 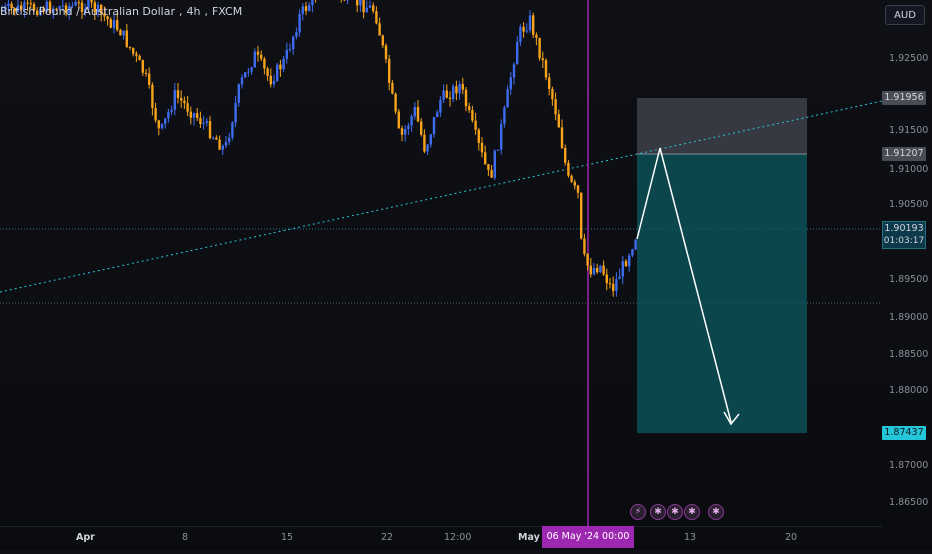 I want to click on current-price-tag: 1.90193 01:03:17, so click(x=904, y=235).